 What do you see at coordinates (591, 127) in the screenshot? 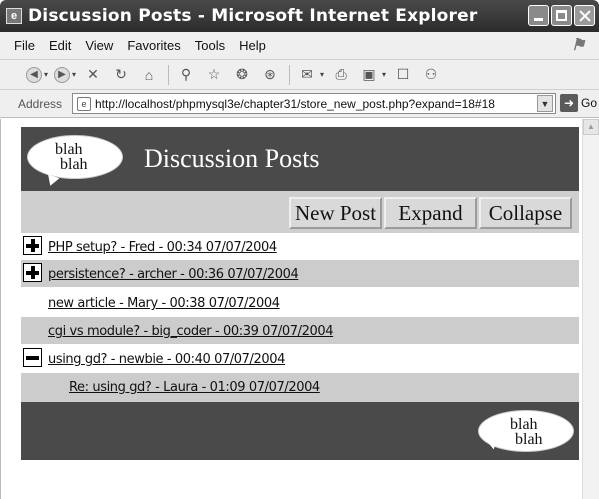
I see `scroll-up-icon: ▲` at bounding box center [591, 127].